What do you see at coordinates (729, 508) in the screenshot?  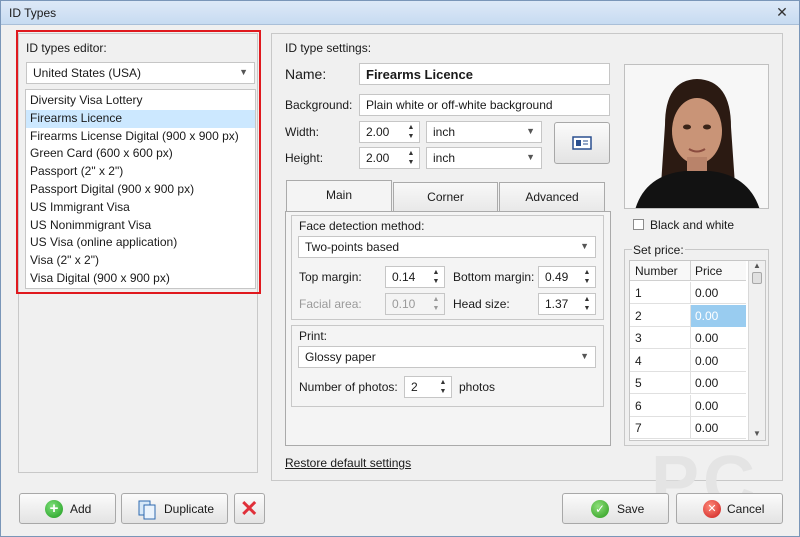 I see `cancel-button: ✕ Cancel` at bounding box center [729, 508].